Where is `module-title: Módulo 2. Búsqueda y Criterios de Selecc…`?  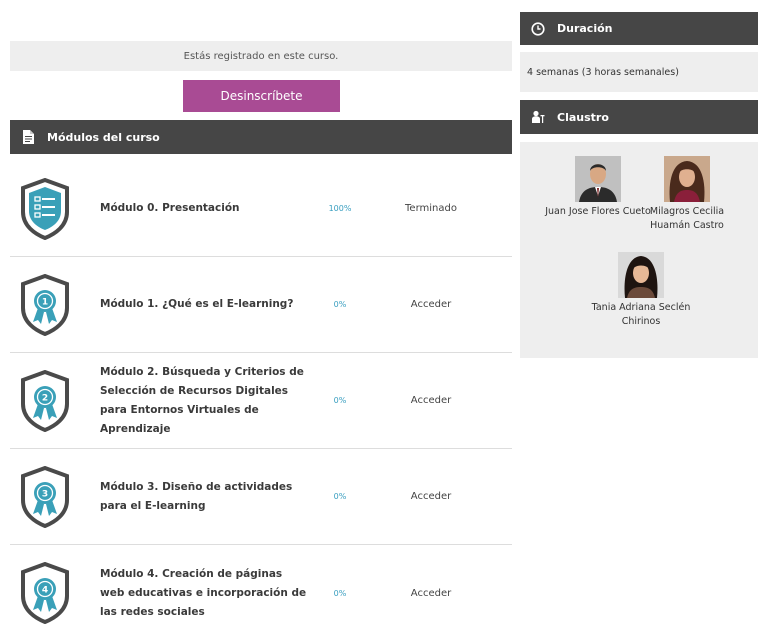 module-title: Módulo 2. Búsqueda y Criterios de Selecc… is located at coordinates (204, 401).